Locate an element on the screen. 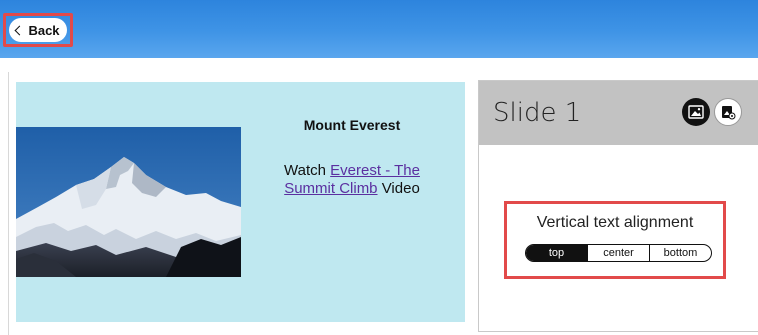  everest-image is located at coordinates (128, 202).